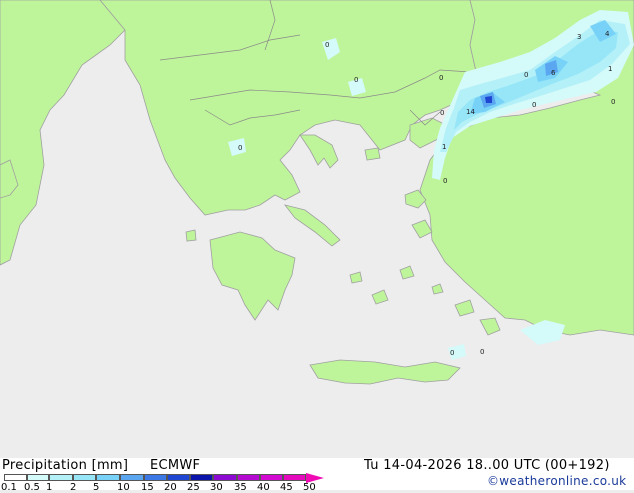 This screenshot has height=493, width=634. Describe the element at coordinates (579, 37) in the screenshot. I see `precip-label: 3` at that location.